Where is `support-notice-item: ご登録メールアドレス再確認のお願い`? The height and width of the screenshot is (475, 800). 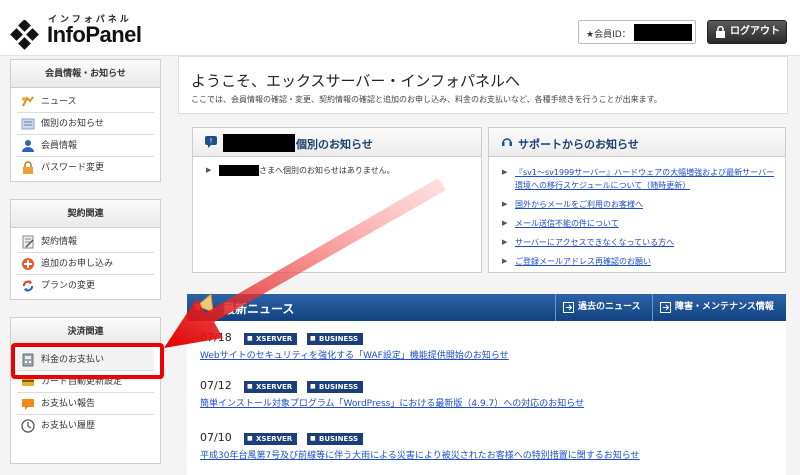
support-notice-item: ご登録メールアドレス再確認のお願い is located at coordinates (638, 261).